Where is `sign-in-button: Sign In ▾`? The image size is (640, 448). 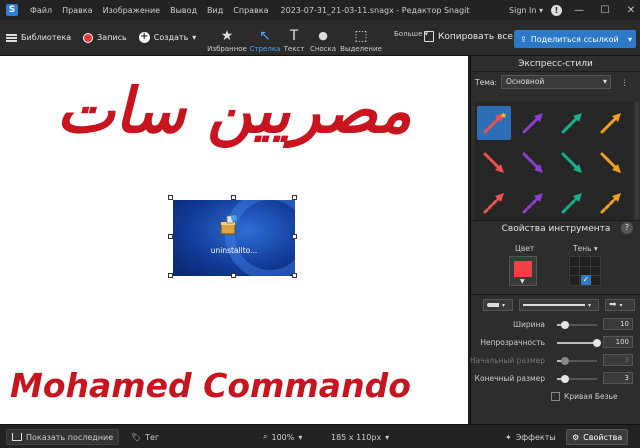
sign-in-button: Sign In ▾ is located at coordinates (526, 10).